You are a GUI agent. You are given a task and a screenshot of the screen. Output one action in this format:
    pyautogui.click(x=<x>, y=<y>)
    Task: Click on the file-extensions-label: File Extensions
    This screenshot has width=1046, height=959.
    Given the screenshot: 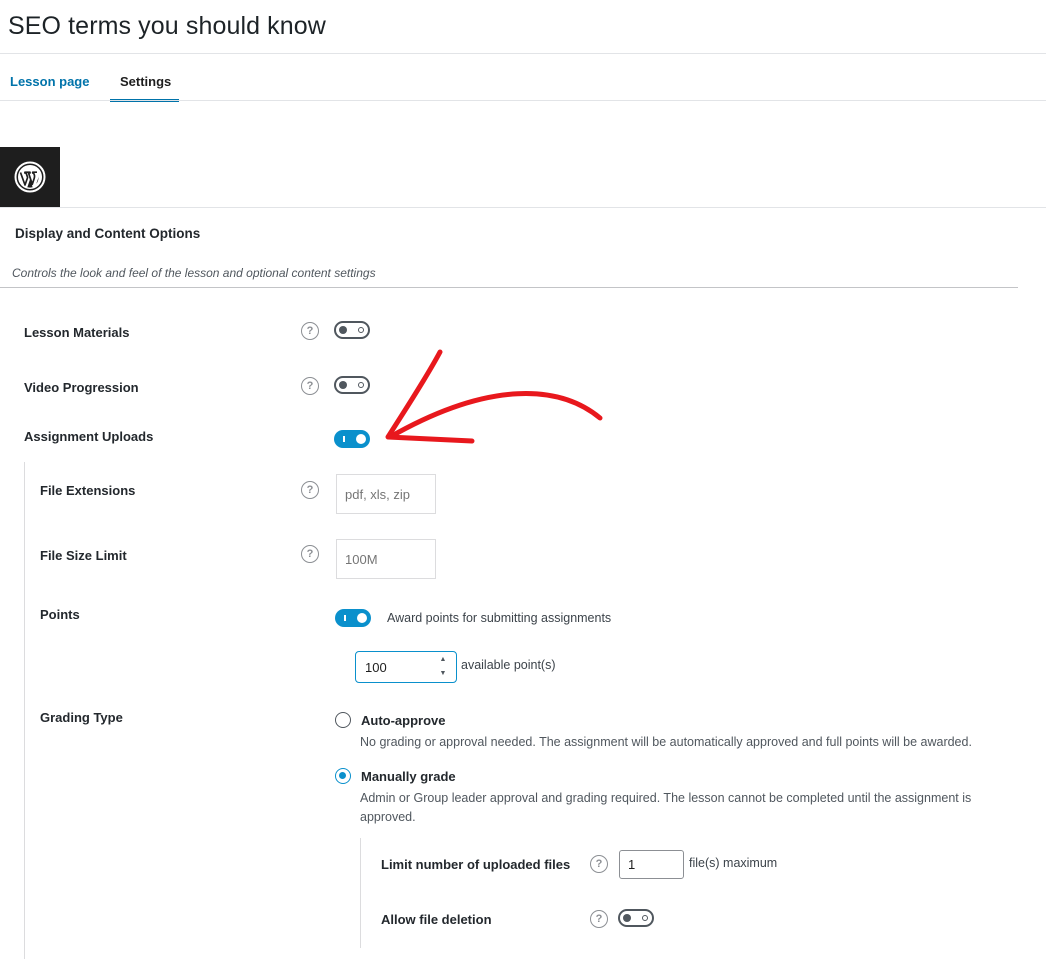 What is the action you would take?
    pyautogui.click(x=88, y=490)
    